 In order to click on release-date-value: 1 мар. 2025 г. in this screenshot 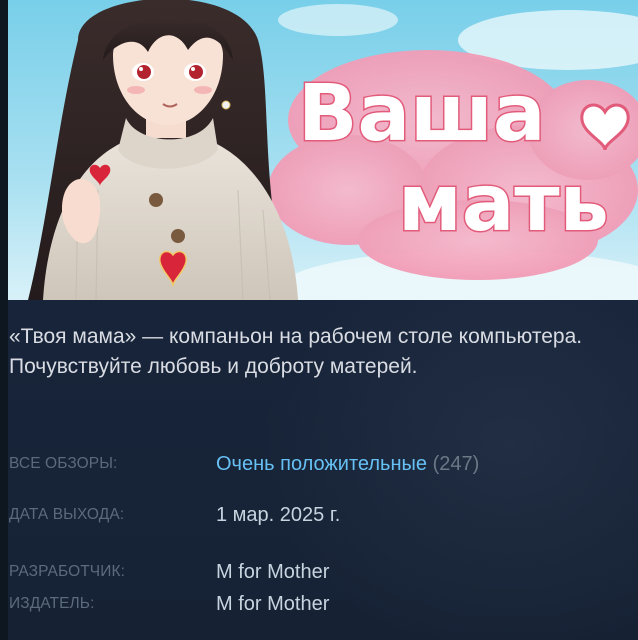, I will do `click(278, 515)`.